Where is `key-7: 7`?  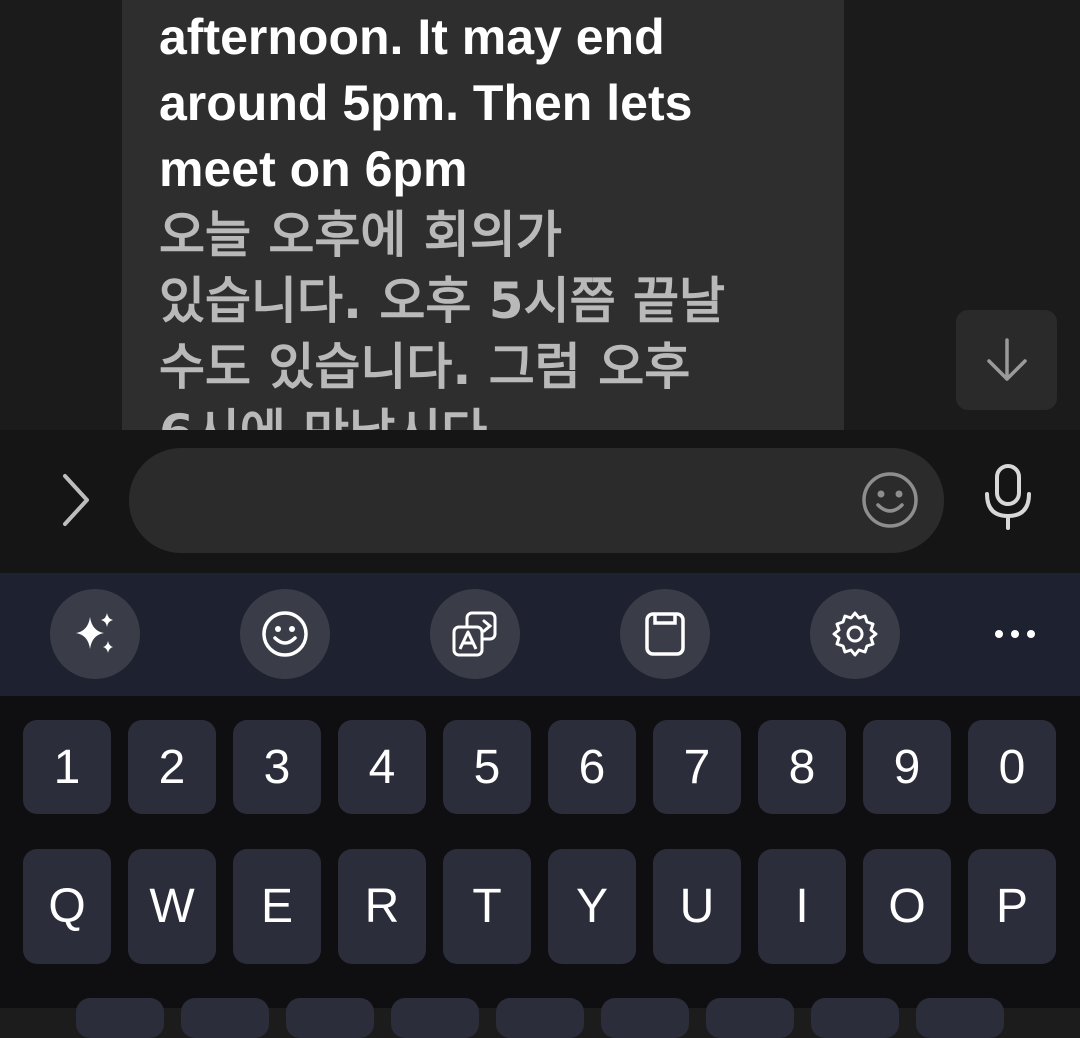 key-7: 7 is located at coordinates (697, 767).